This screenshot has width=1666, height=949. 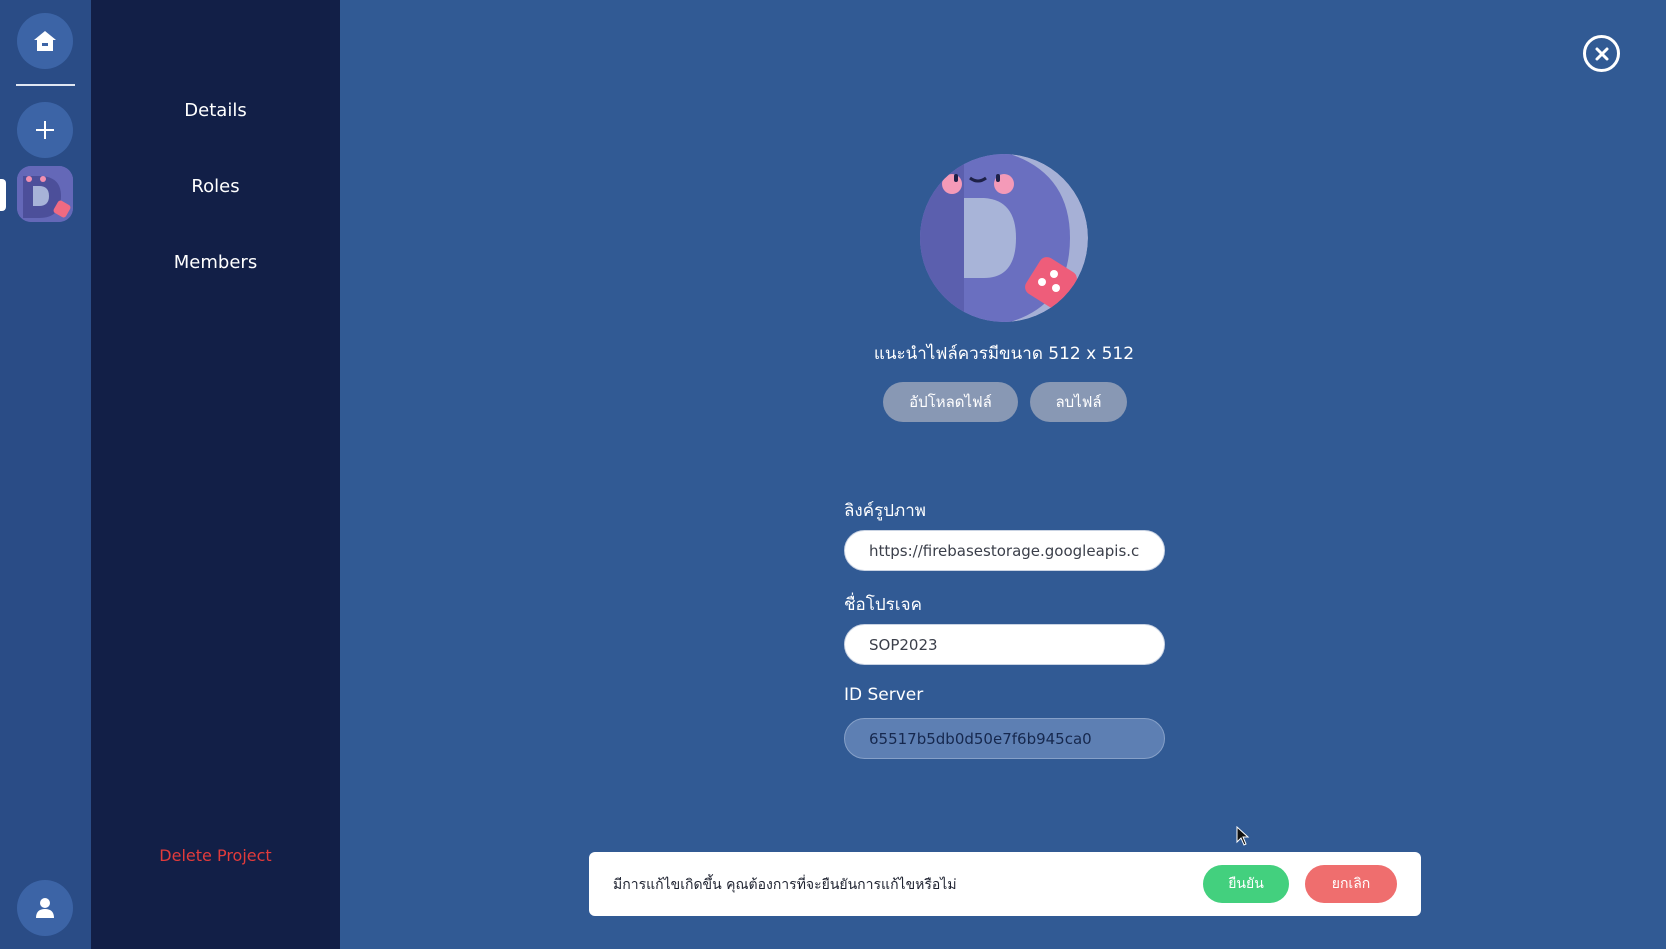 What do you see at coordinates (1004, 354) in the screenshot?
I see `image-size-hint: แนะนำไฟล์ควรมีขนาด 512 x 512` at bounding box center [1004, 354].